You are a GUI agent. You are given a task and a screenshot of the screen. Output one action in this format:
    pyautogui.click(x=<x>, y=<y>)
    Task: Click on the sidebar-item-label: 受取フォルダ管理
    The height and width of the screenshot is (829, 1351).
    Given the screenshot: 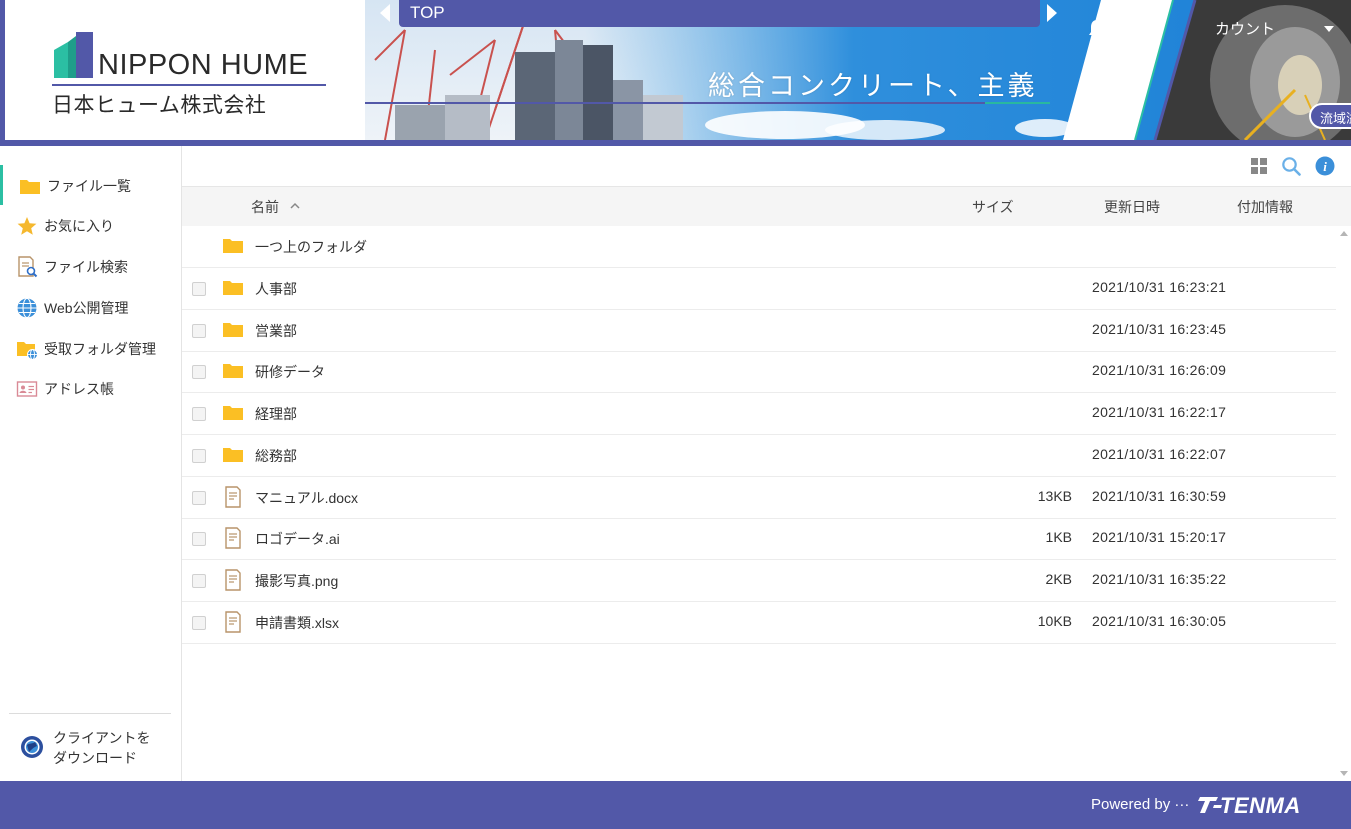 What is the action you would take?
    pyautogui.click(x=100, y=349)
    